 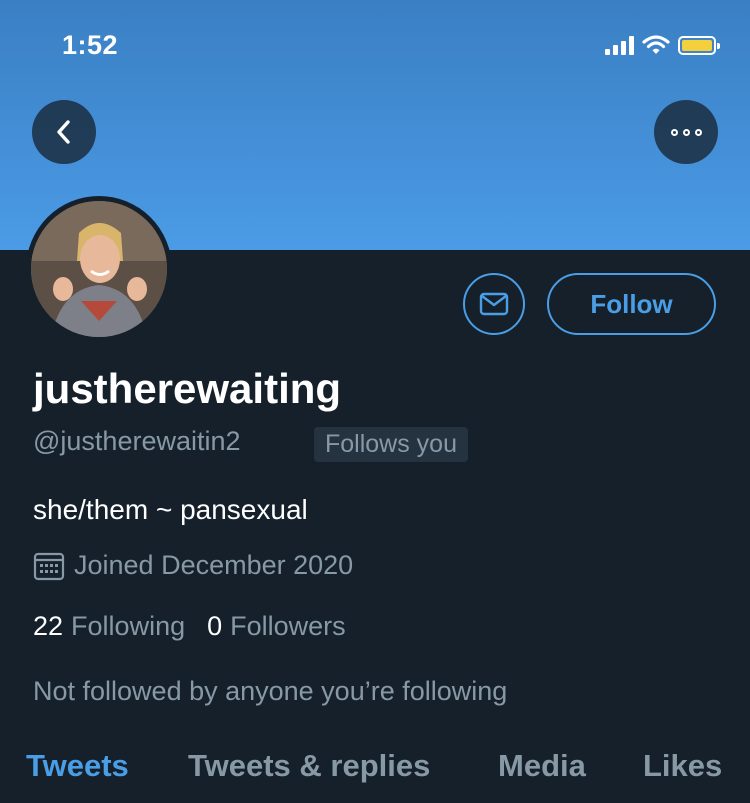 I want to click on mail-icon, so click(x=494, y=304).